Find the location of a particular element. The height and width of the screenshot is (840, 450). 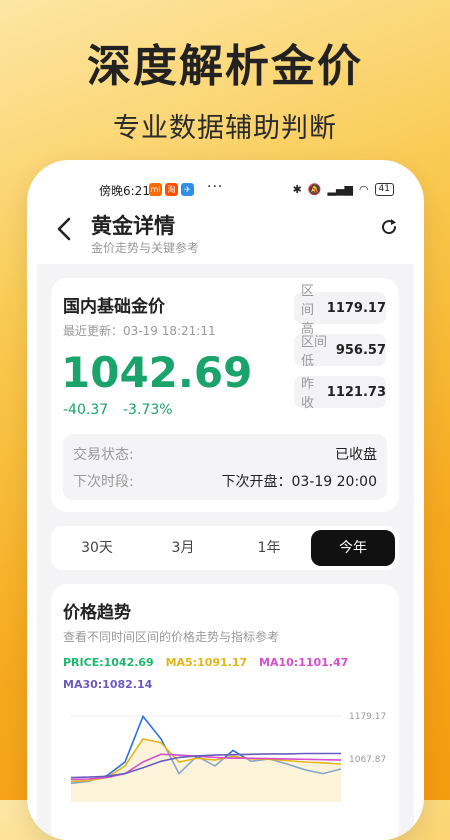

trade-info-box: 交易状态: 已收盘 下次时段: 下次开盘：03-19 20:00 is located at coordinates (225, 467).